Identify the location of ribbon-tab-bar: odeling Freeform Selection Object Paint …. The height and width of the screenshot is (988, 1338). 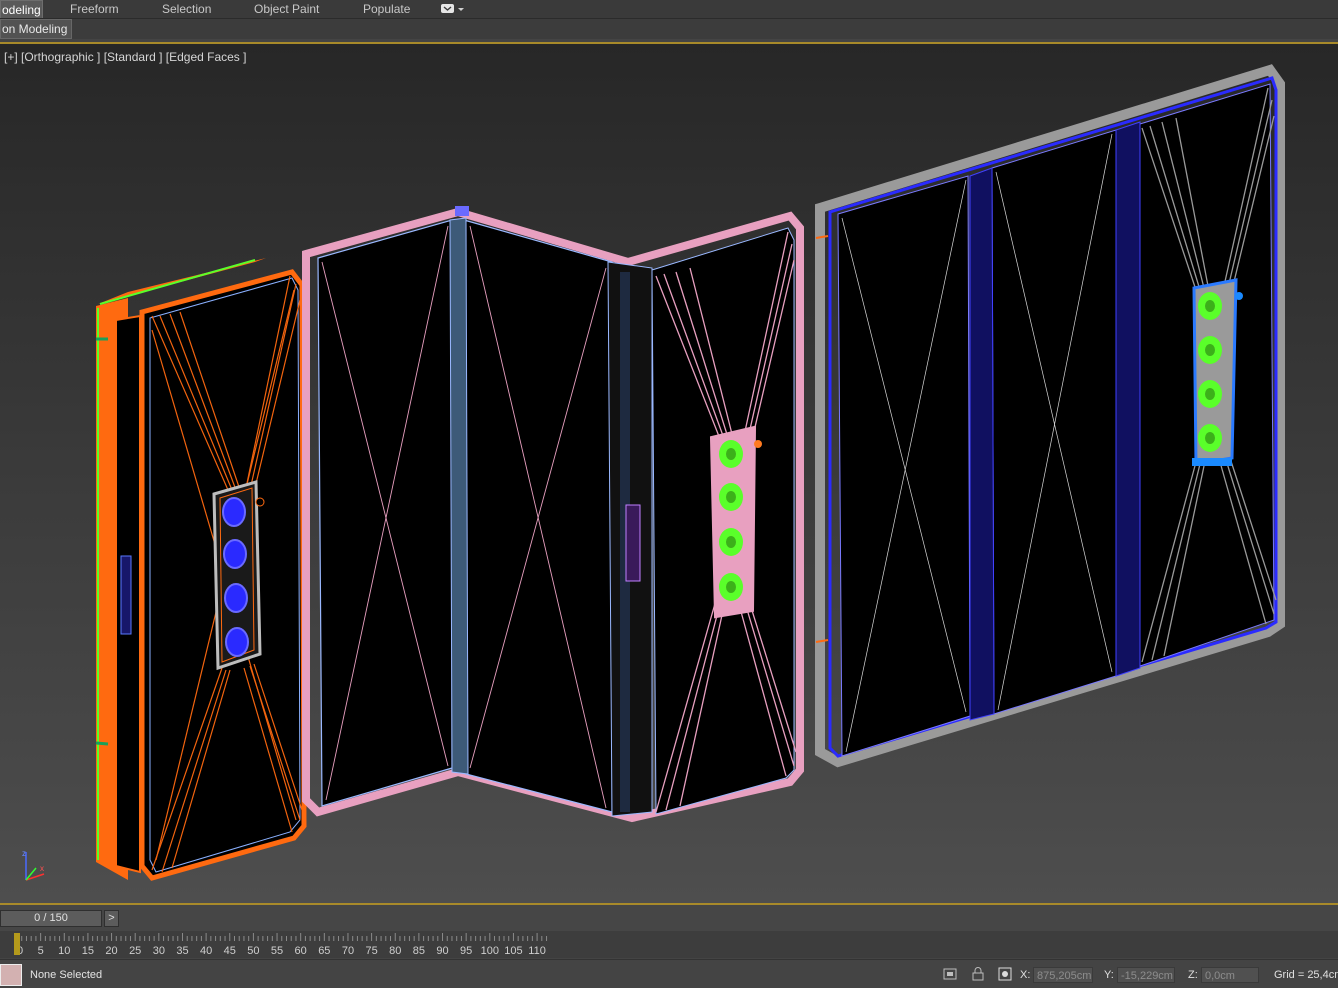
(669, 9).